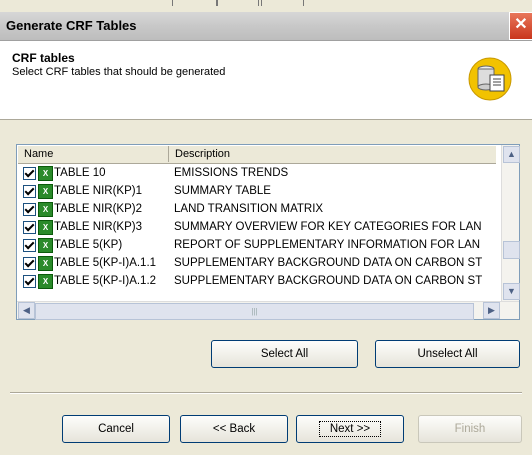 The width and height of the screenshot is (532, 455). I want to click on unselect-all-button: Unselect All, so click(447, 354).